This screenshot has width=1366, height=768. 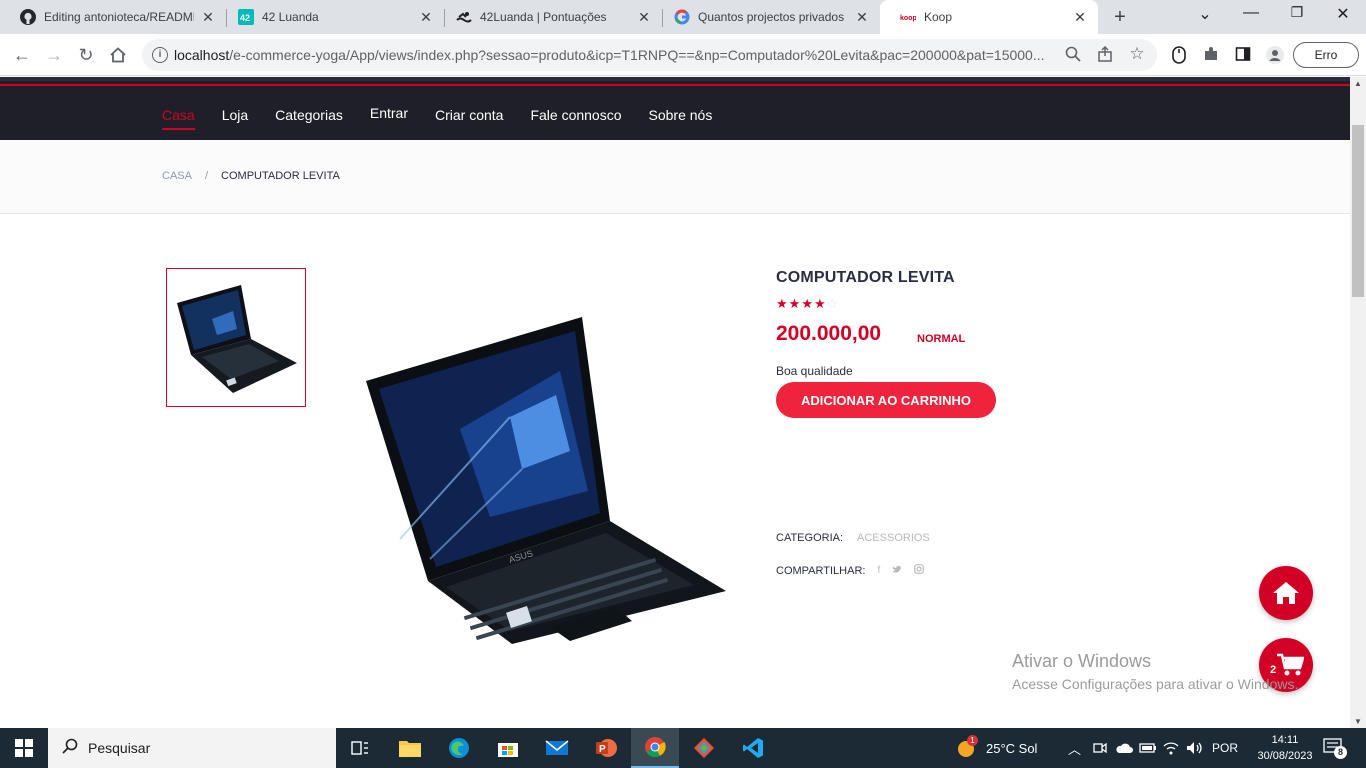 I want to click on tab-42-luanda: 42 42 Luanda ✕, so click(x=331, y=17).